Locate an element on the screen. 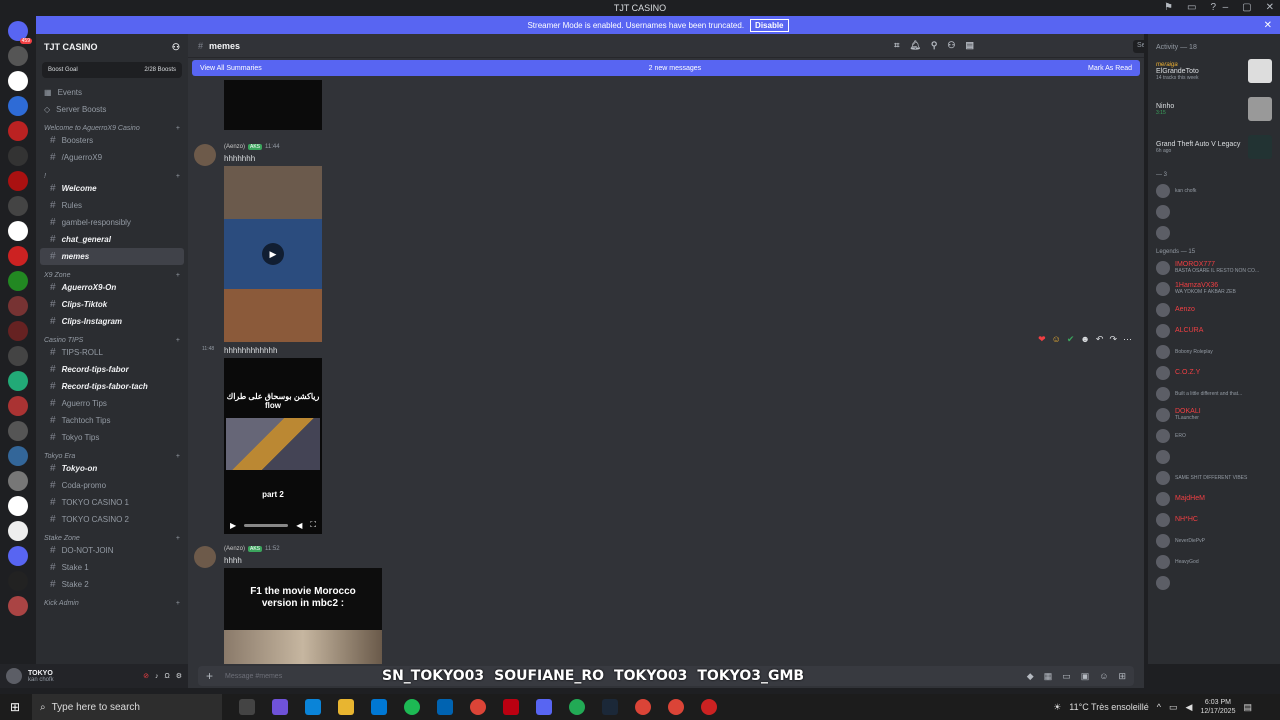 The image size is (1280, 720). emoji-icon: ☺ is located at coordinates (1103, 676).